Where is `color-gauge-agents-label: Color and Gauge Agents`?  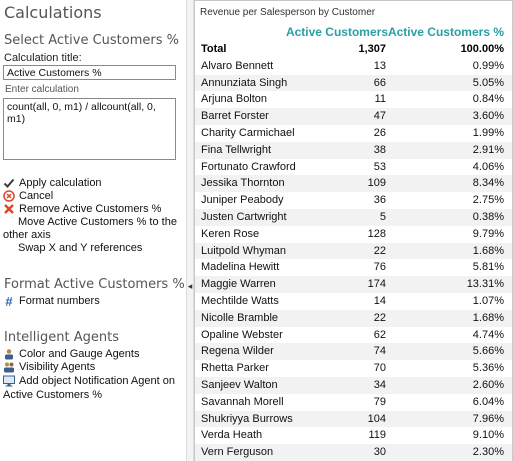
color-gauge-agents-label: Color and Gauge Agents is located at coordinates (79, 354).